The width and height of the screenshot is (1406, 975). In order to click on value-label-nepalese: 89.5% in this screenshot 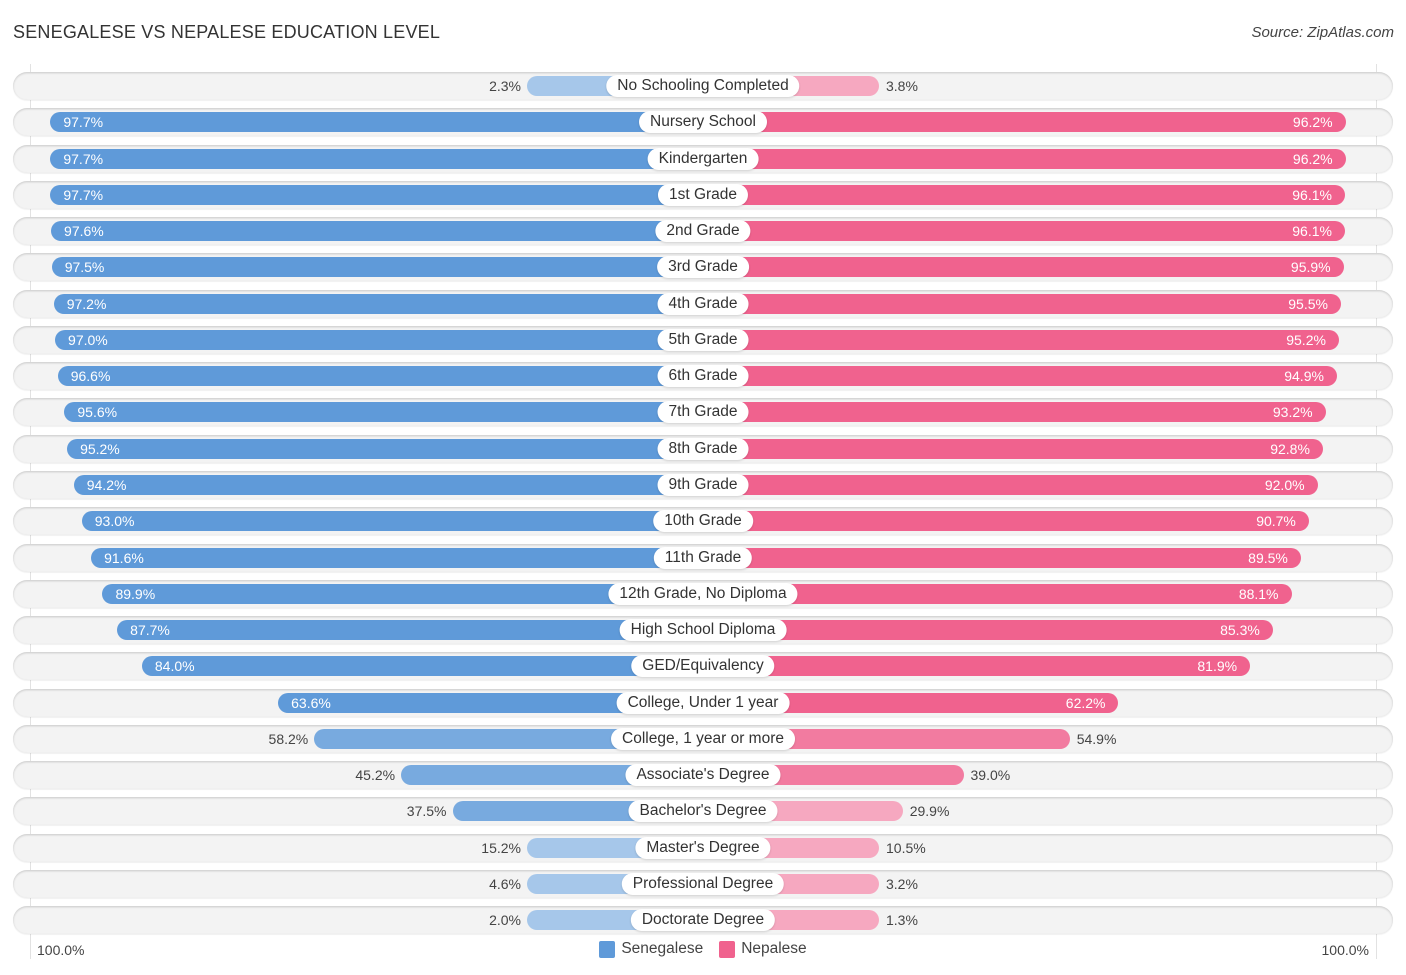, I will do `click(1268, 557)`.